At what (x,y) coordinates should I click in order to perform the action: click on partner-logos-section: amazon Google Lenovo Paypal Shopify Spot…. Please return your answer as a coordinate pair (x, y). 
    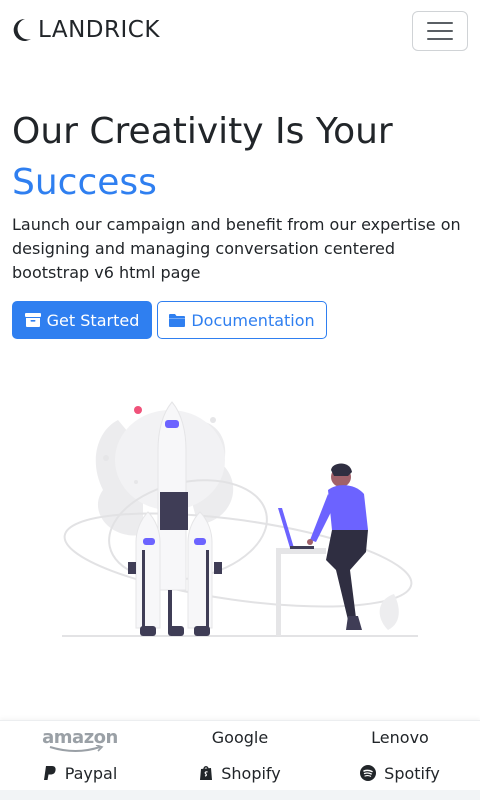
    Looking at the image, I should click on (240, 760).